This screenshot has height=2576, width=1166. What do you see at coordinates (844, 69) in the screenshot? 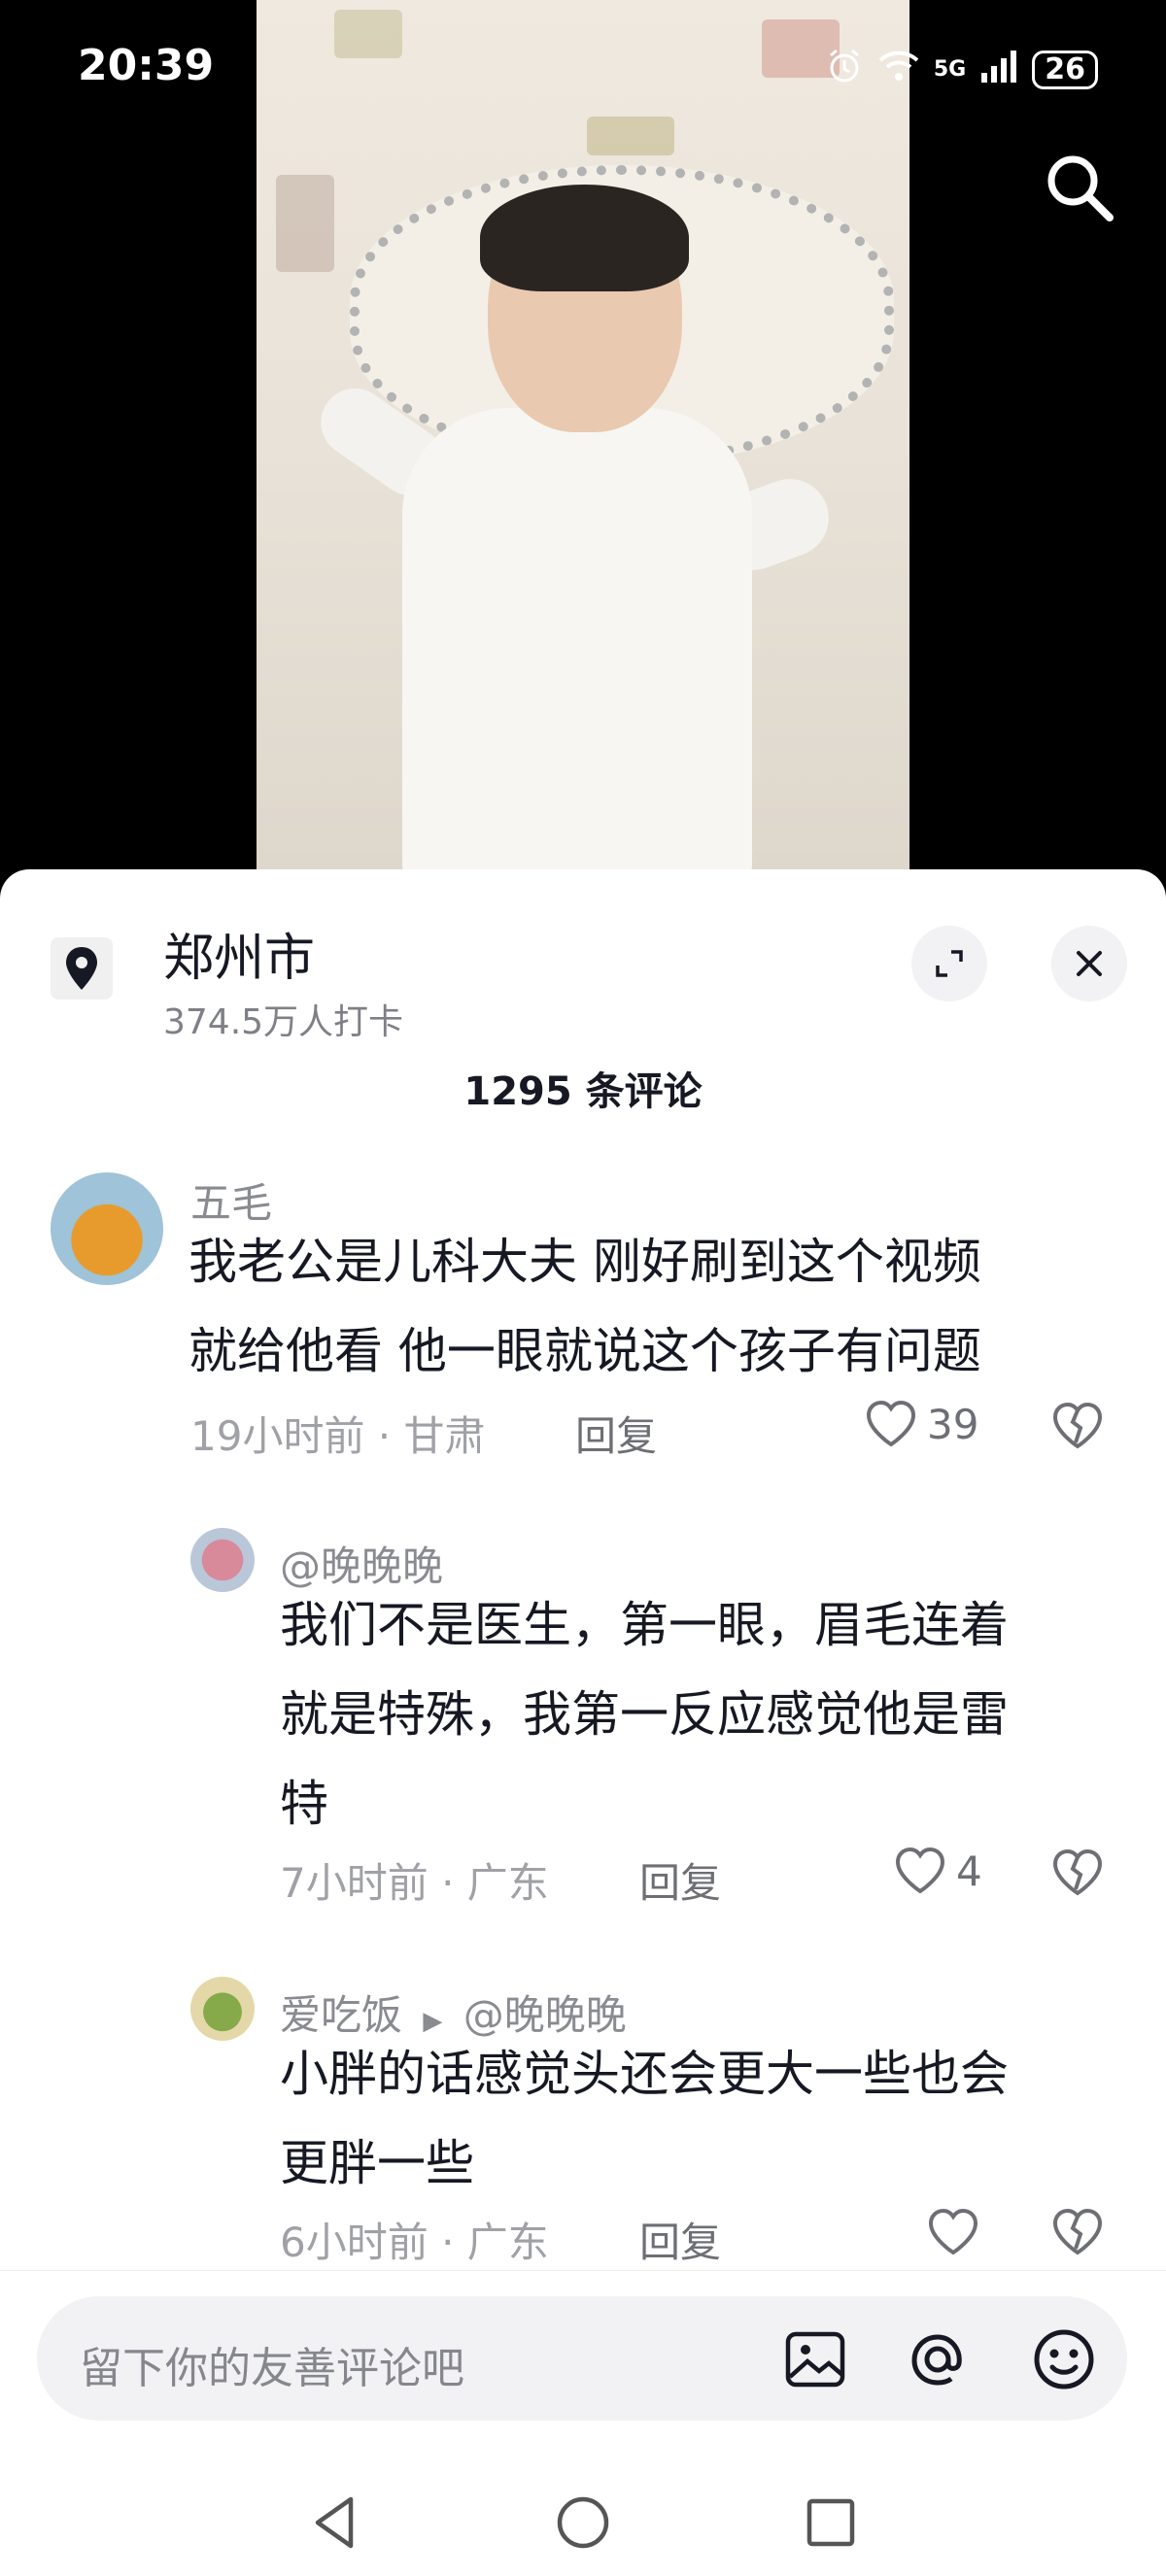
I see `alarm-icon` at bounding box center [844, 69].